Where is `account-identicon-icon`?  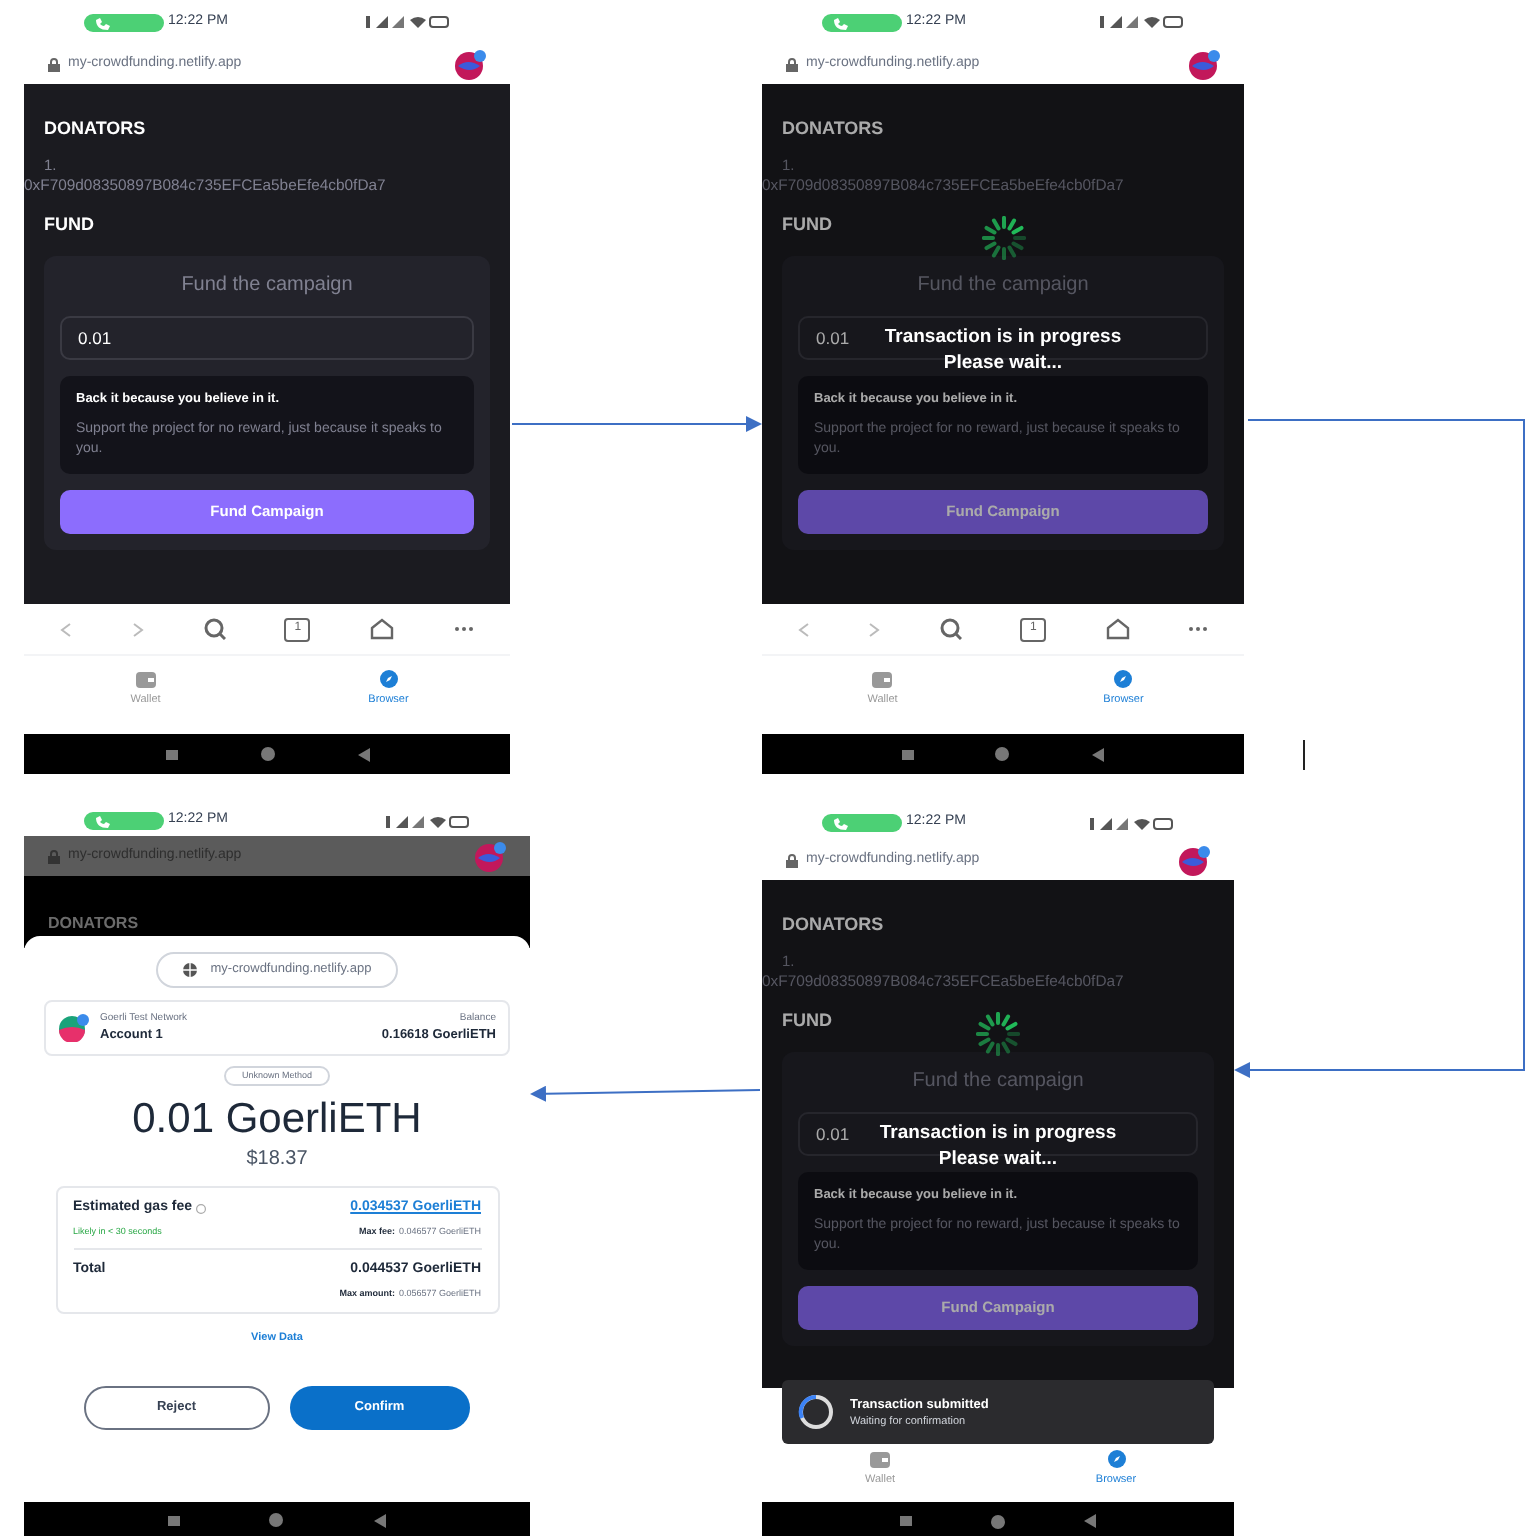 account-identicon-icon is located at coordinates (74, 1028).